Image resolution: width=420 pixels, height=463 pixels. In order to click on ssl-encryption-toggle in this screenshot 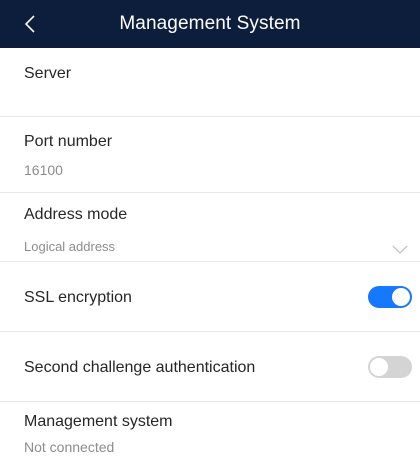, I will do `click(390, 297)`.